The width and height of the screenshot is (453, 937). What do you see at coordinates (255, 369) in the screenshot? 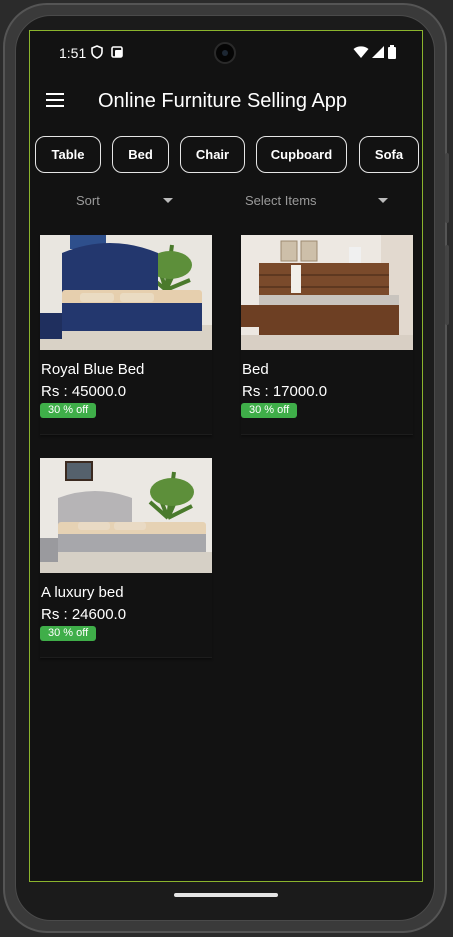
I see `product-name: Bed` at bounding box center [255, 369].